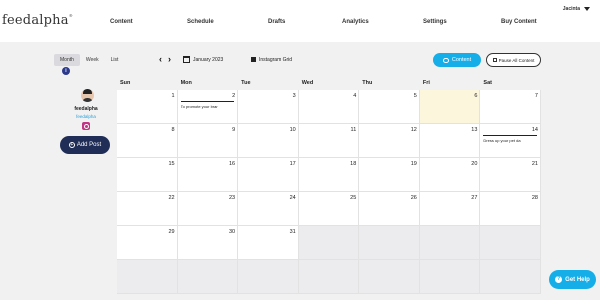 Image resolution: width=600 pixels, height=300 pixels. I want to click on day-number: 5, so click(415, 96).